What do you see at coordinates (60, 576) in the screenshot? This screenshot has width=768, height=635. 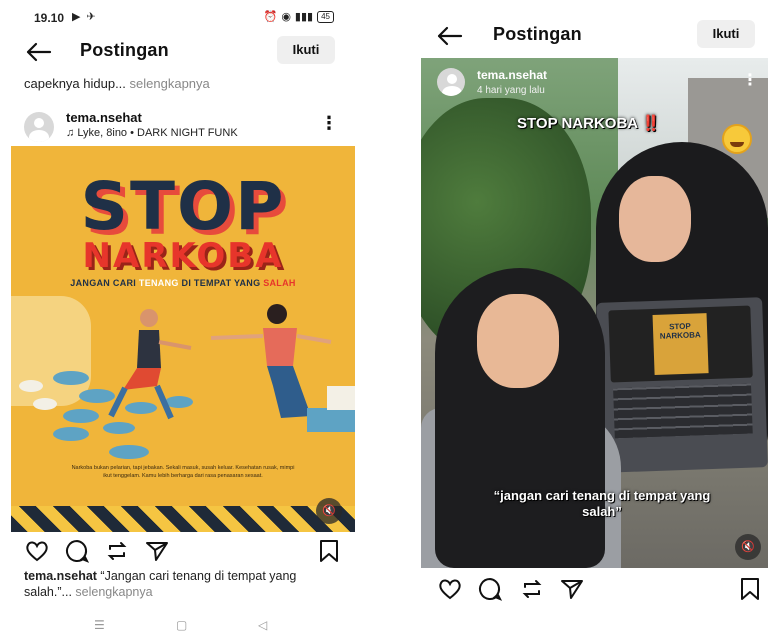 I see `caption-username: tema.nsehat` at bounding box center [60, 576].